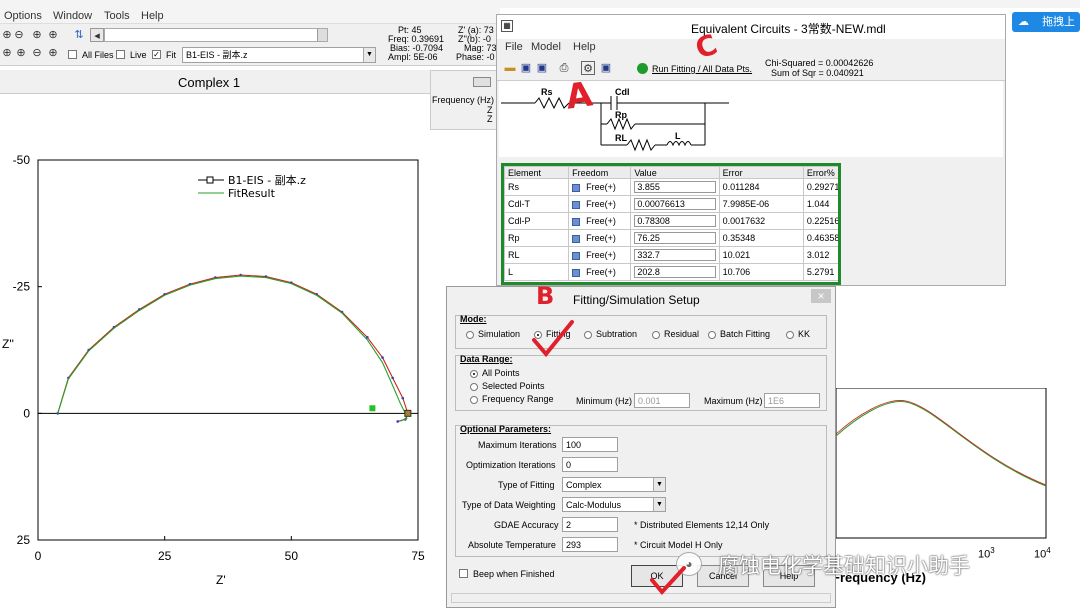 The width and height of the screenshot is (1080, 613). What do you see at coordinates (474, 400) in the screenshot?
I see `range-frequency-radio` at bounding box center [474, 400].